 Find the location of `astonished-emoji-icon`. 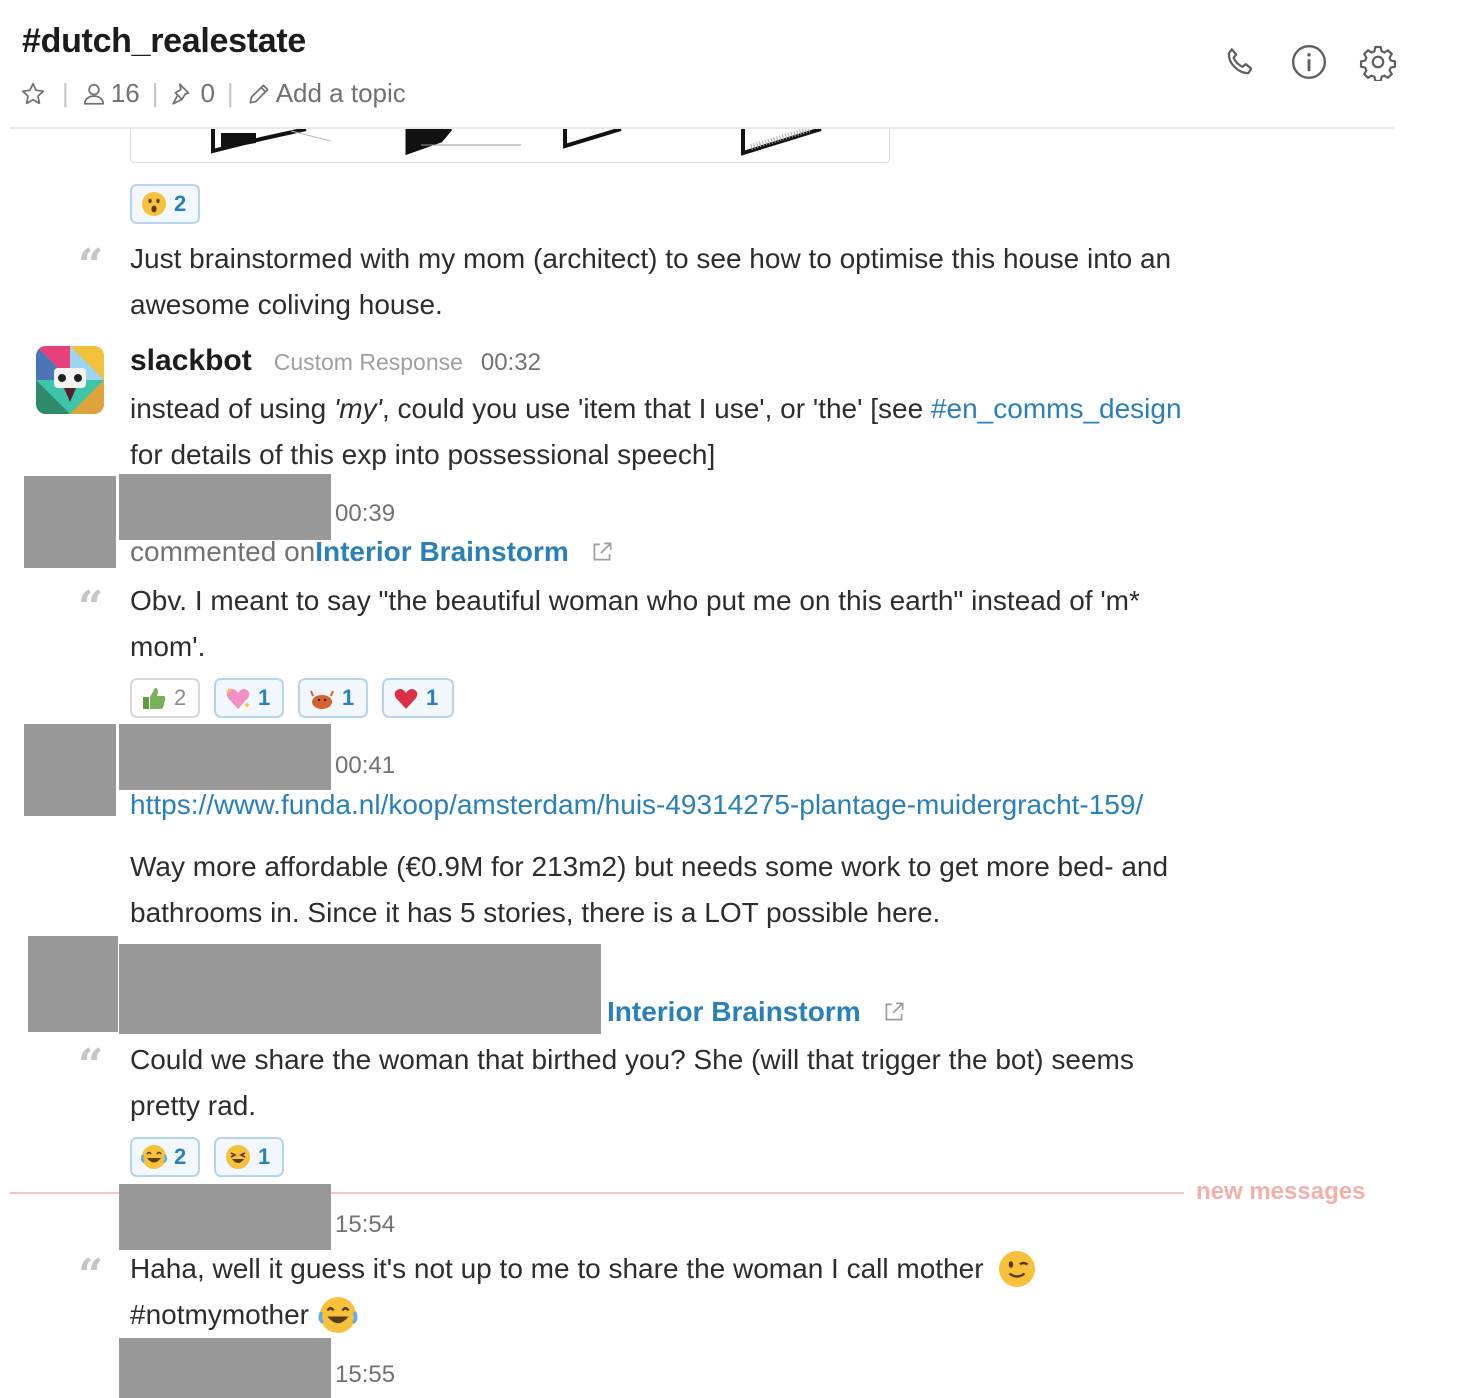

astonished-emoji-icon is located at coordinates (154, 204).